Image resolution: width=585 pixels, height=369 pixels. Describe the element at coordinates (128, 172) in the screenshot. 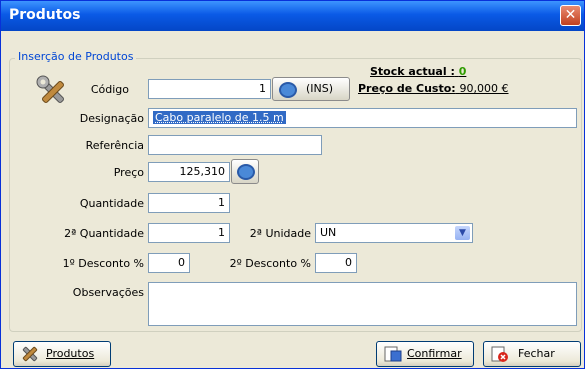

I see `preco-label: Preço` at that location.